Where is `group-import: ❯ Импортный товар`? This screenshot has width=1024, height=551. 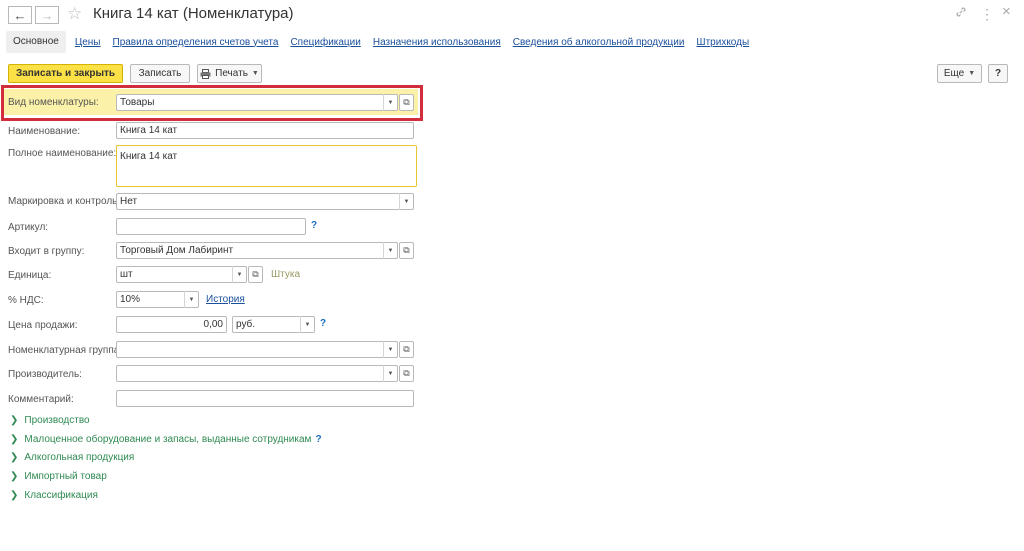 group-import: ❯ Импортный товар is located at coordinates (58, 476).